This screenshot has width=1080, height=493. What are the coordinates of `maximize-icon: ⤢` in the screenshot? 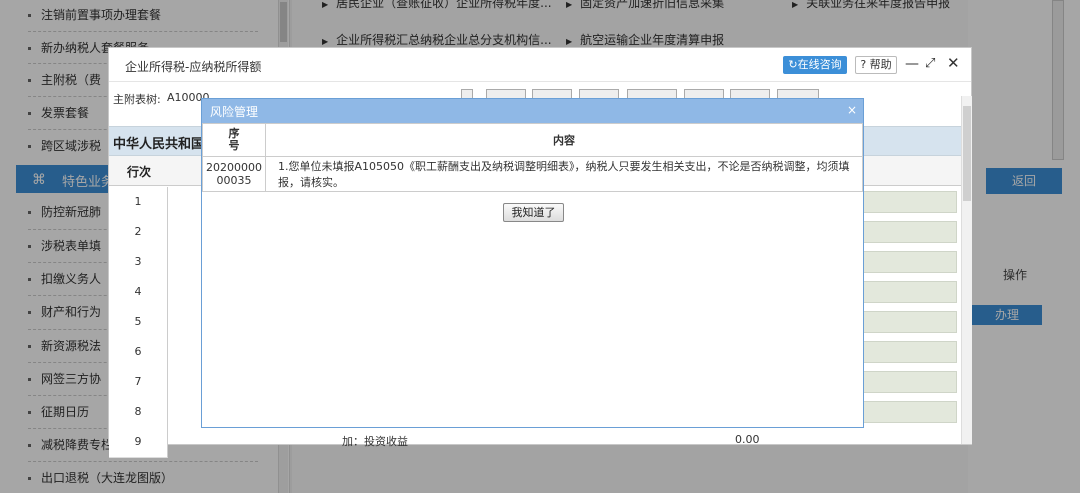 It's located at (930, 63).